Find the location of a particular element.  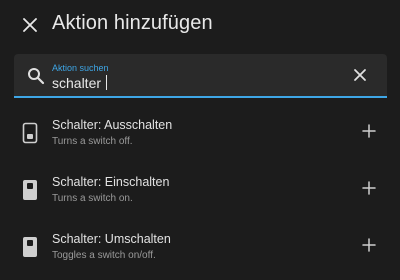

close-button is located at coordinates (30, 25).